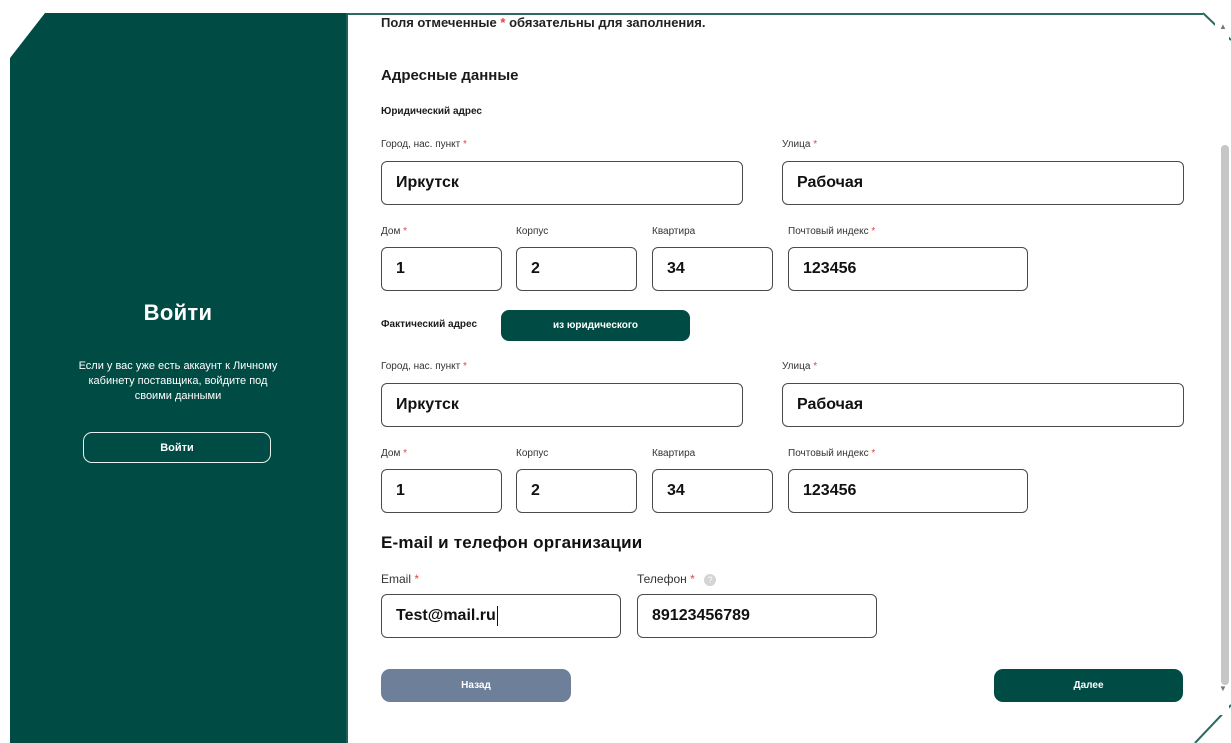 The image size is (1231, 743). Describe the element at coordinates (439, 22) in the screenshot. I see `required-note-prefix: Поля отмеченные` at that location.